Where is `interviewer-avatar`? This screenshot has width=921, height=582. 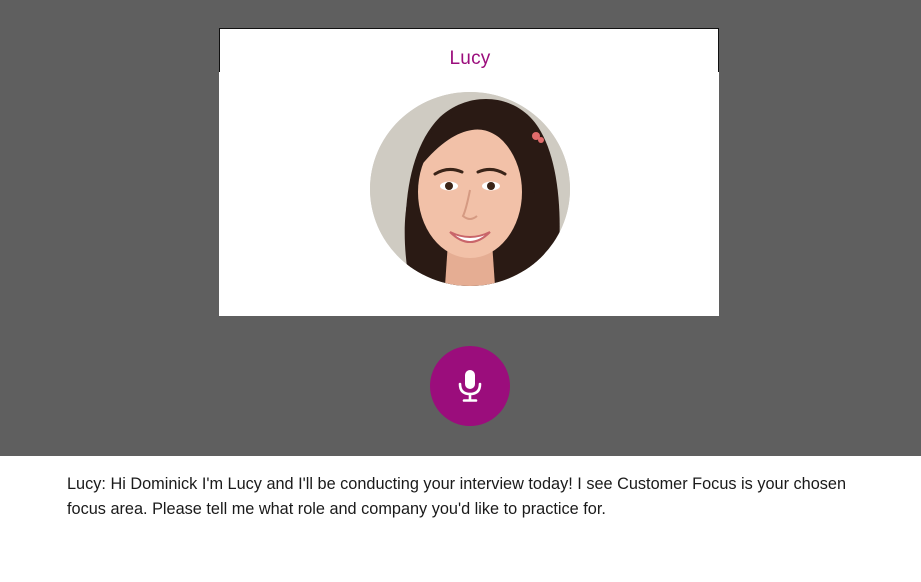
interviewer-avatar is located at coordinates (470, 189).